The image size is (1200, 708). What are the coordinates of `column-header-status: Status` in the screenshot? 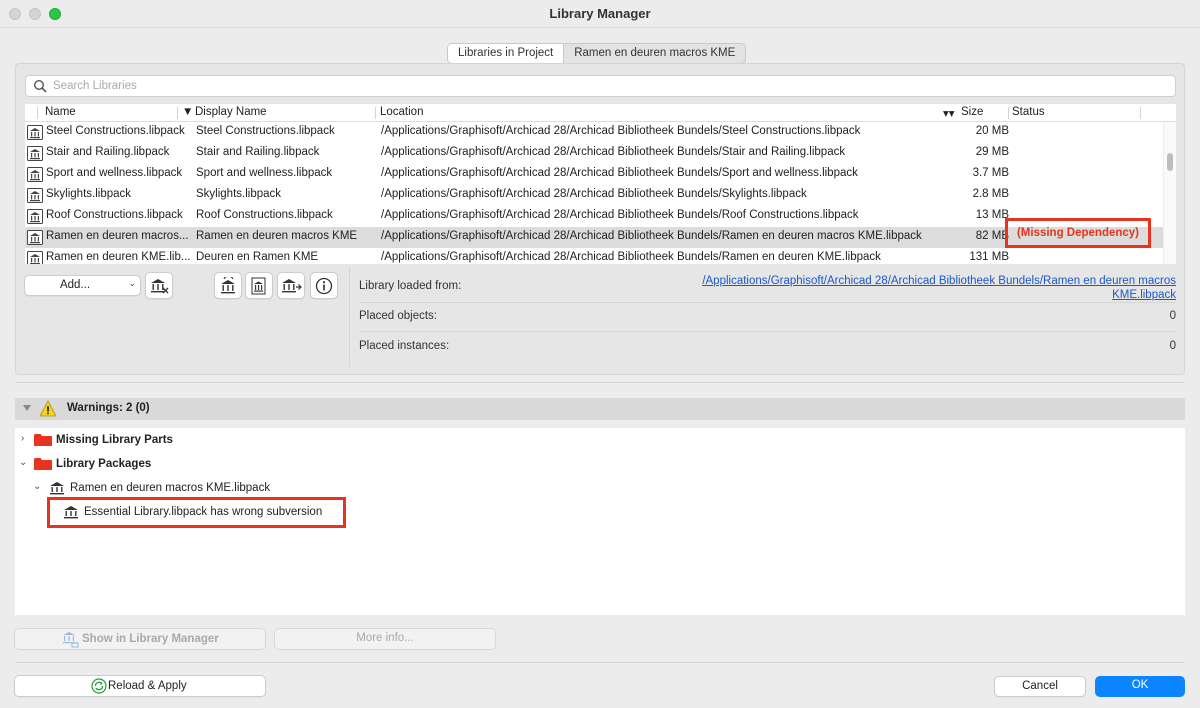 It's located at (1028, 112).